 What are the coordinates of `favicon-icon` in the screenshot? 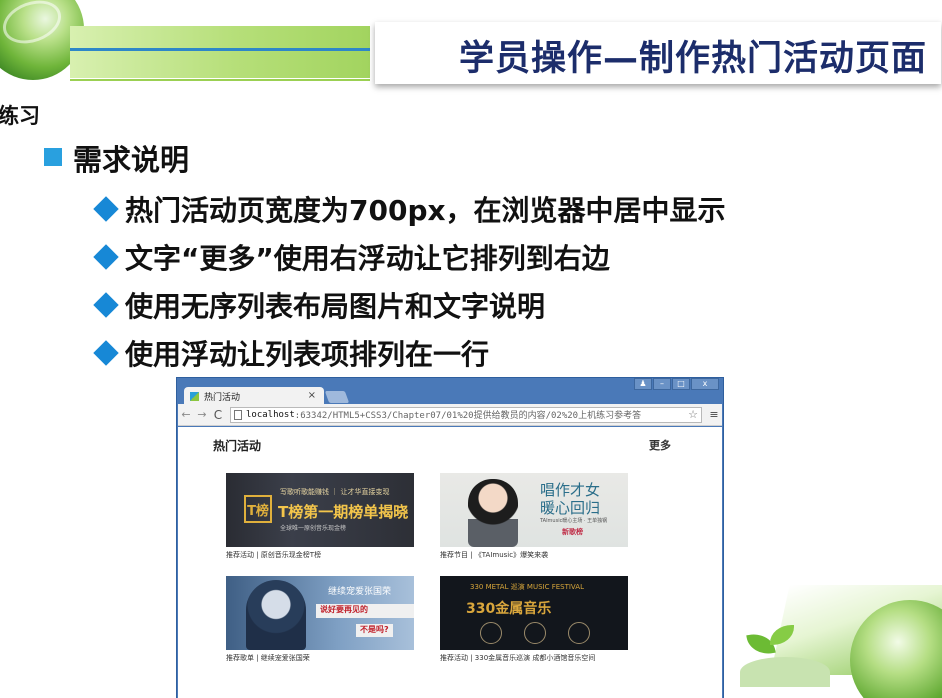 It's located at (194, 396).